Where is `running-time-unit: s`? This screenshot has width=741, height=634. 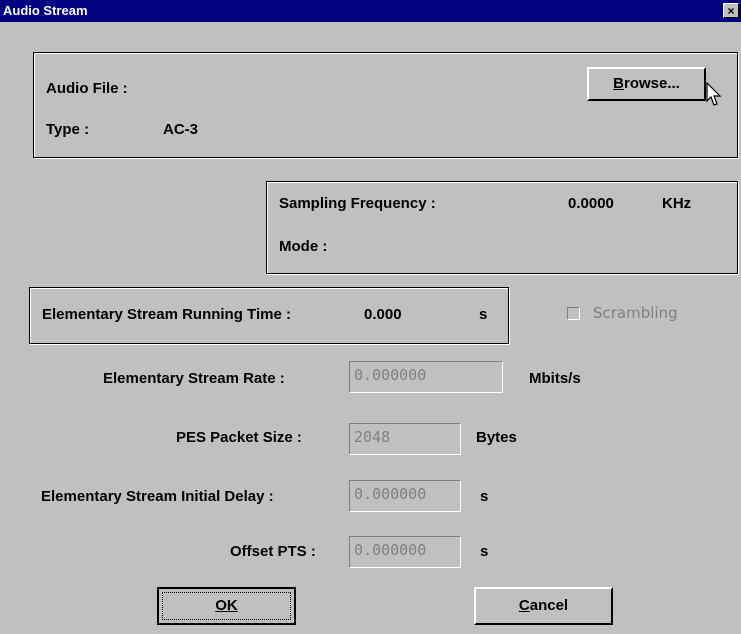 running-time-unit: s is located at coordinates (483, 314).